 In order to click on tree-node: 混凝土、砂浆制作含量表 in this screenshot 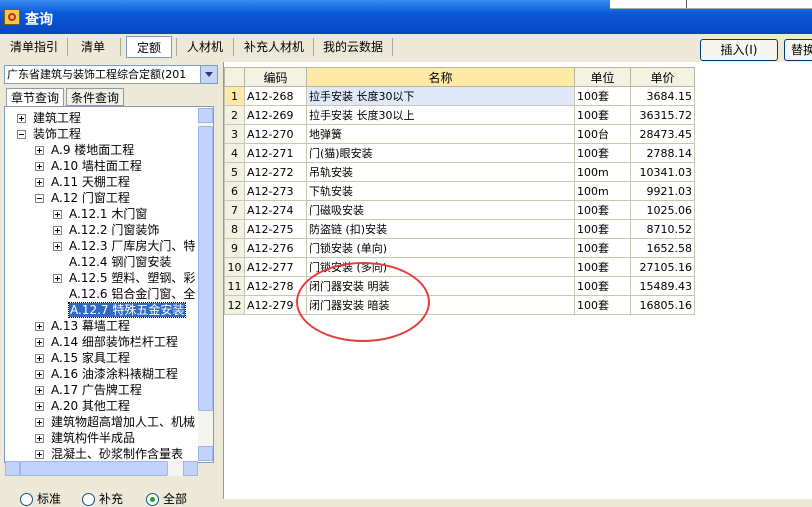, I will do `click(117, 454)`.